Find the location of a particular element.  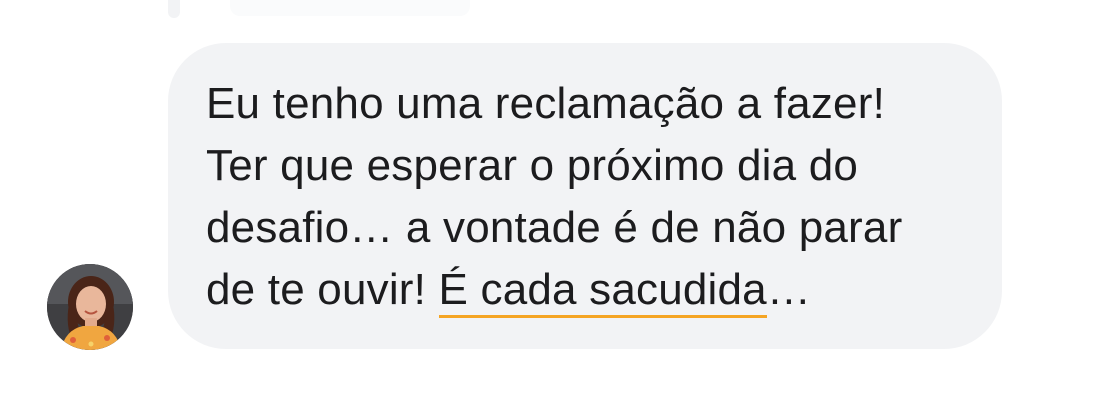

message-line-2: Ter que esperar o próximo dia do is located at coordinates (532, 165).